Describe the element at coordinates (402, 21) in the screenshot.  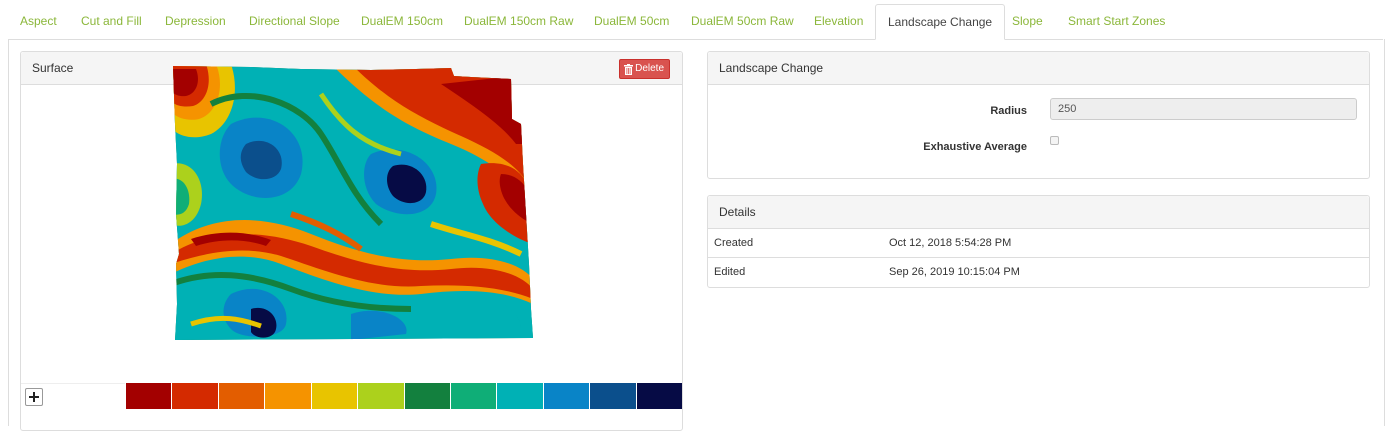
I see `tab-dualem-150cm: DualEM 150cm` at that location.